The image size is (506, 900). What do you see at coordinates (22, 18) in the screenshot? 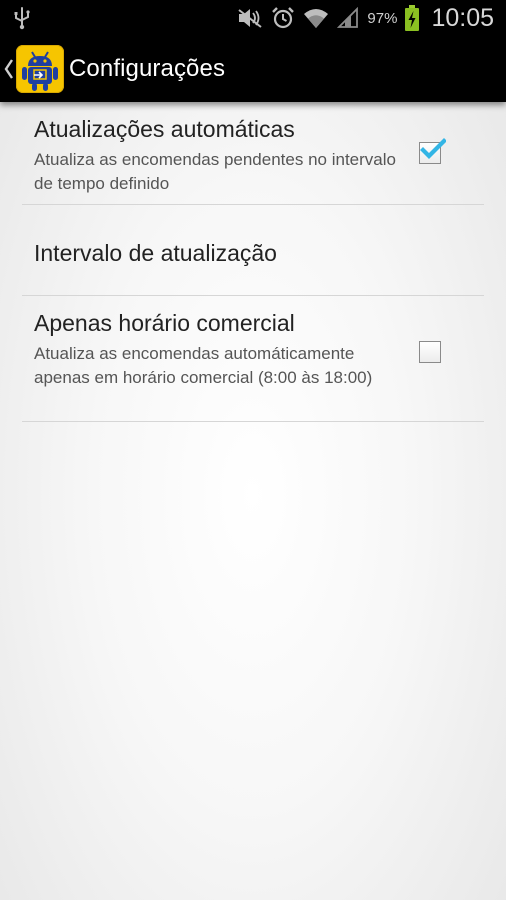
I see `usb-icon` at bounding box center [22, 18].